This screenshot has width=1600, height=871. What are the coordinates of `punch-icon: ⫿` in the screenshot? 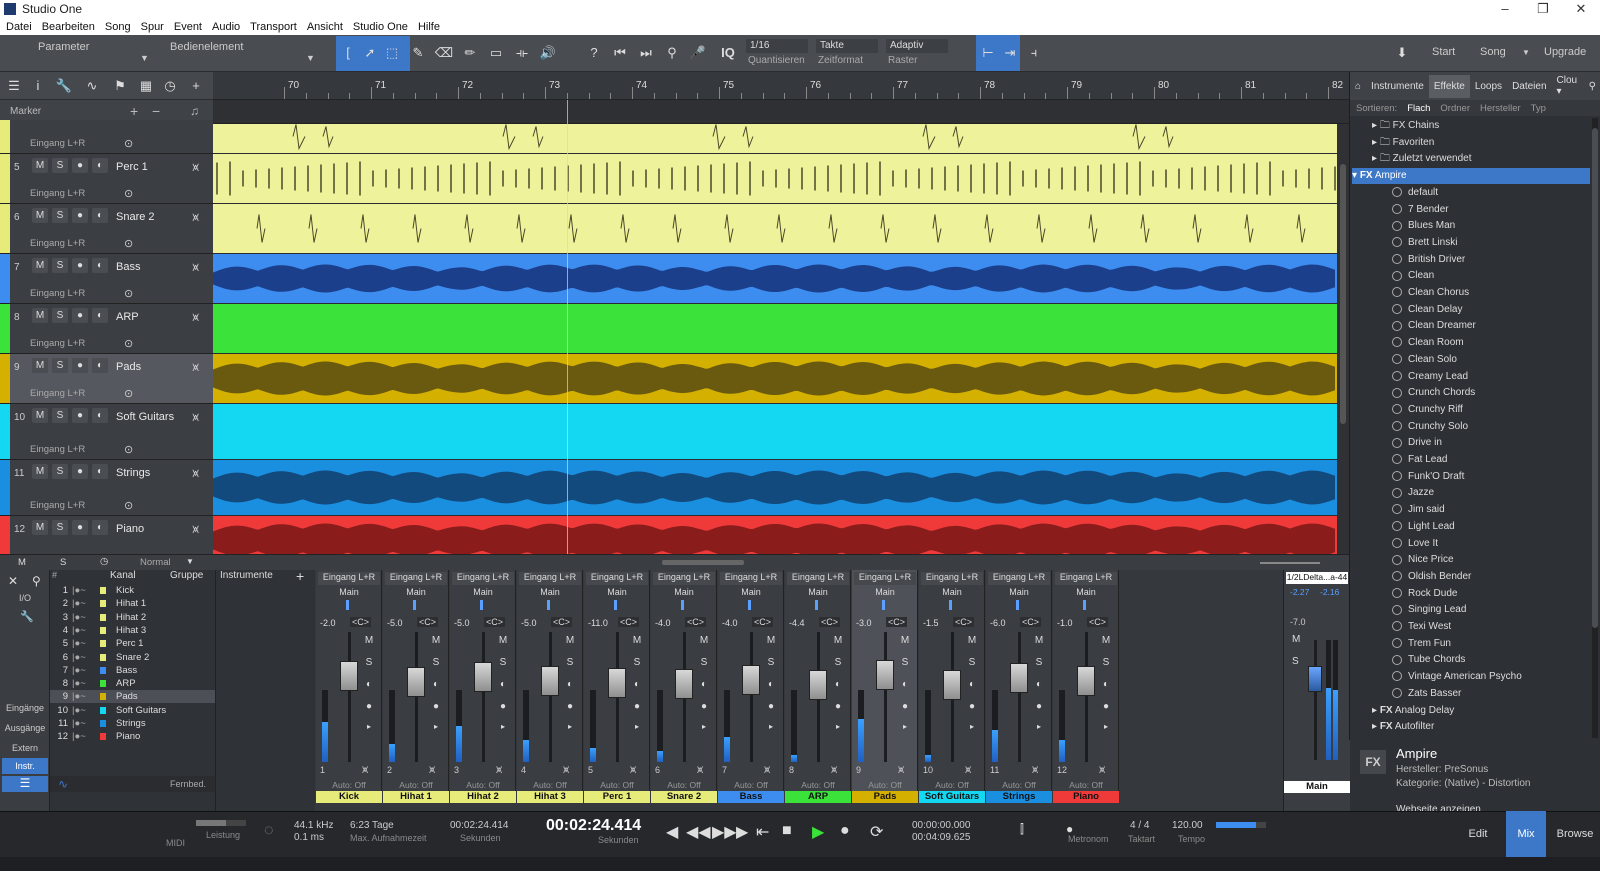 It's located at (1022, 829).